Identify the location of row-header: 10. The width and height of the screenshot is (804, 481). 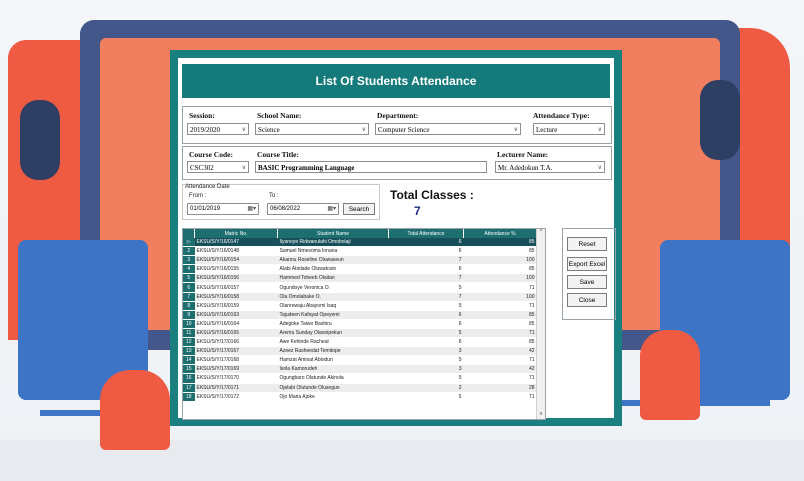
(189, 324).